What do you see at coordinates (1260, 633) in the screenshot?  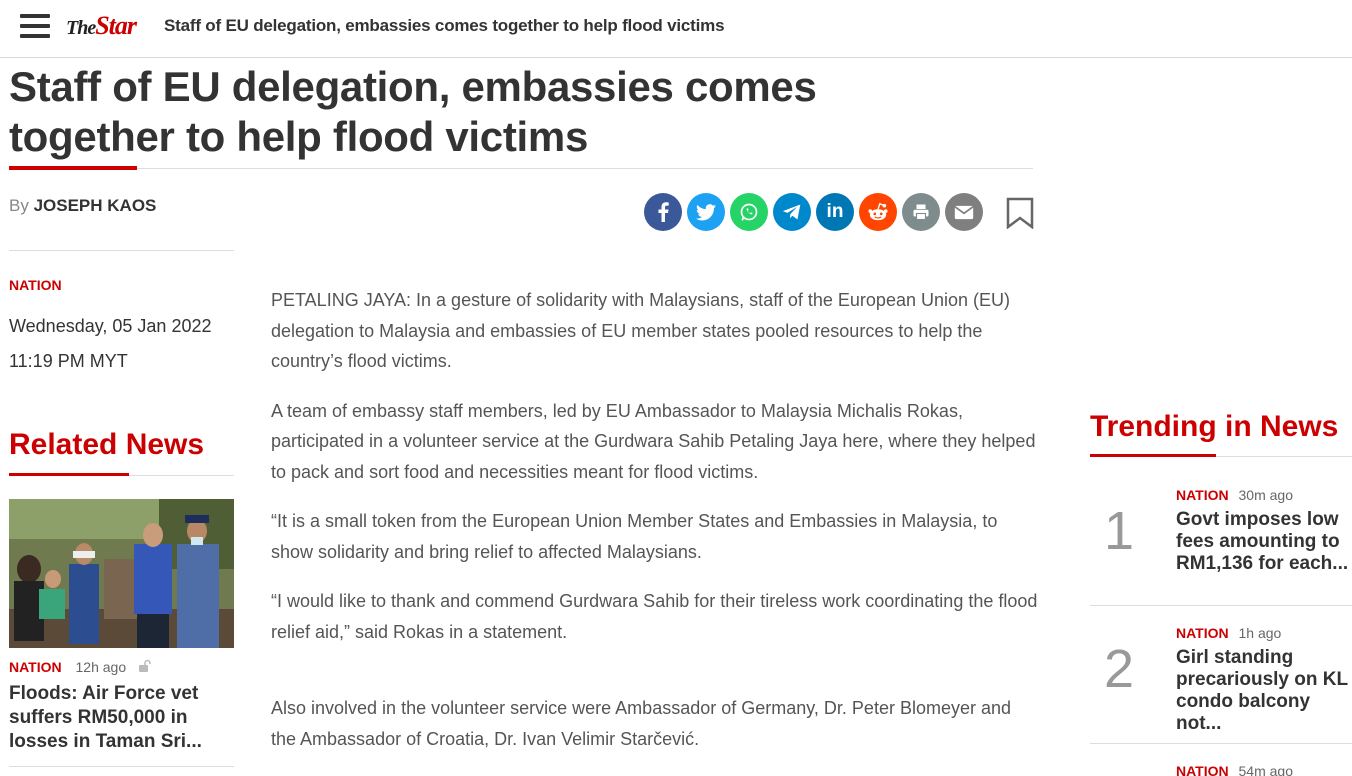 I see `trending-time: 1h ago` at bounding box center [1260, 633].